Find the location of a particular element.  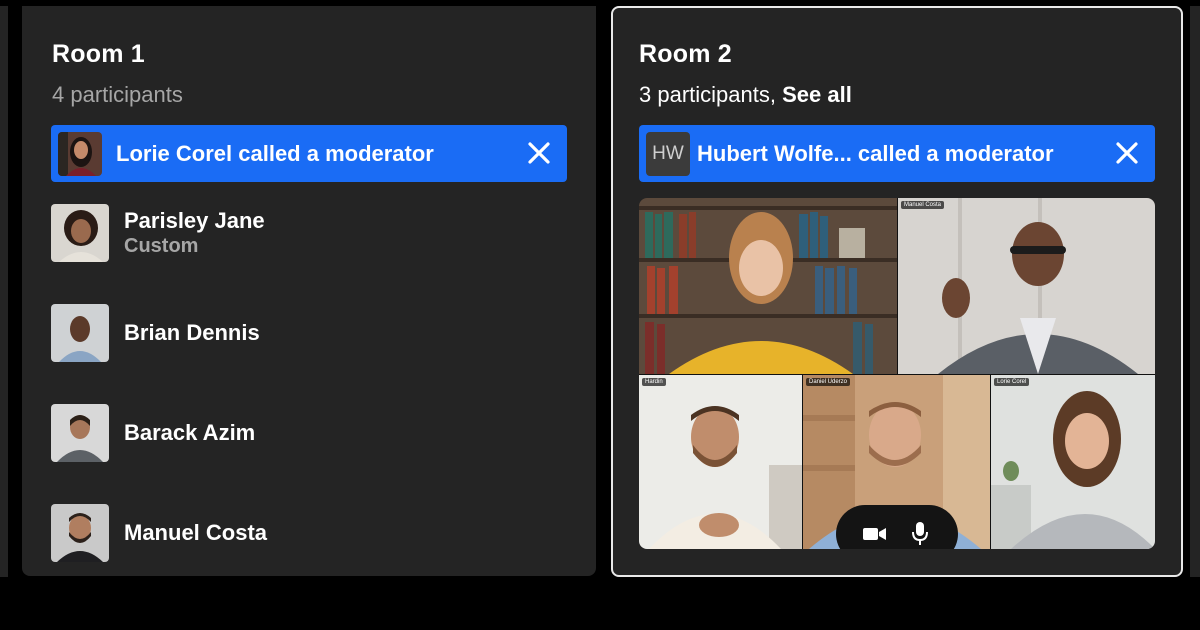

alert-message: Lorie Corel called a moderator is located at coordinates (275, 153).